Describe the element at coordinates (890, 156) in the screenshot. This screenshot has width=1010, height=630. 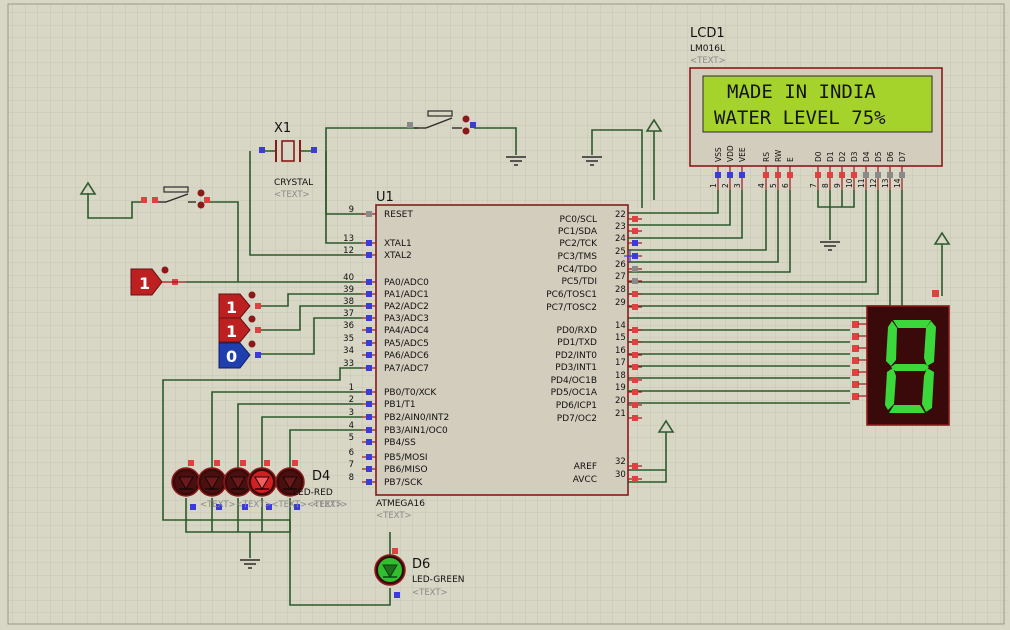
I see `lcd-pin-label: D6` at that location.